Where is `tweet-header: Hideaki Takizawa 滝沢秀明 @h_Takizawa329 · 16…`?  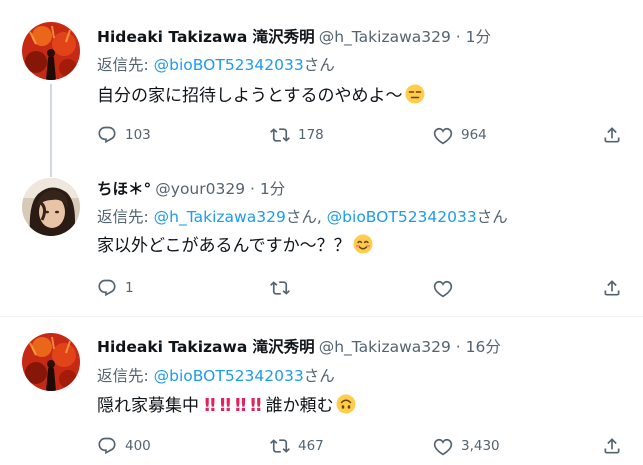
tweet-header: Hideaki Takizawa 滝沢秀明 @h_Takizawa329 · 16… is located at coordinates (299, 347).